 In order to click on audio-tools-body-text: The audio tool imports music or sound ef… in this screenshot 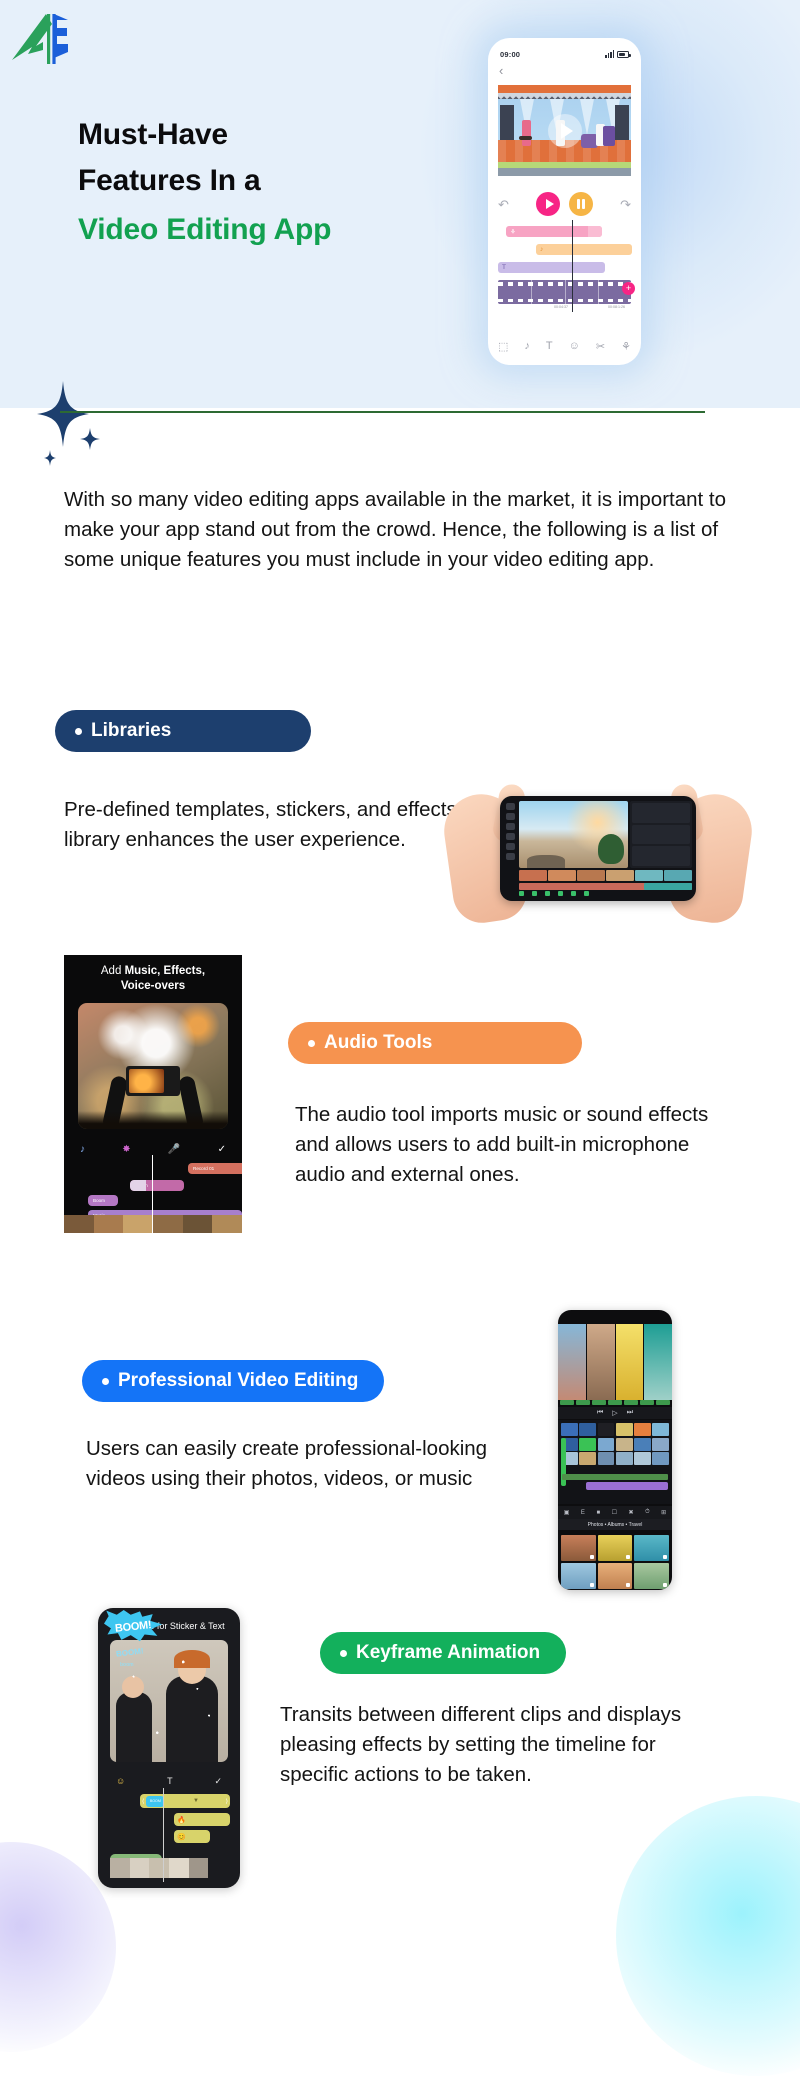, I will do `click(502, 1145)`.